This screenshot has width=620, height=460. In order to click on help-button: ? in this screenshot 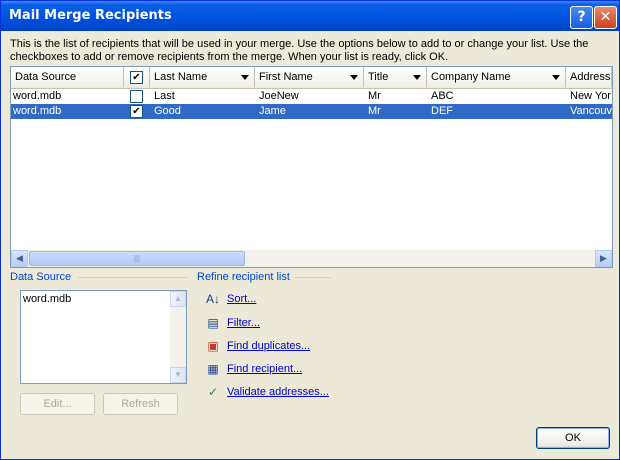, I will do `click(581, 17)`.